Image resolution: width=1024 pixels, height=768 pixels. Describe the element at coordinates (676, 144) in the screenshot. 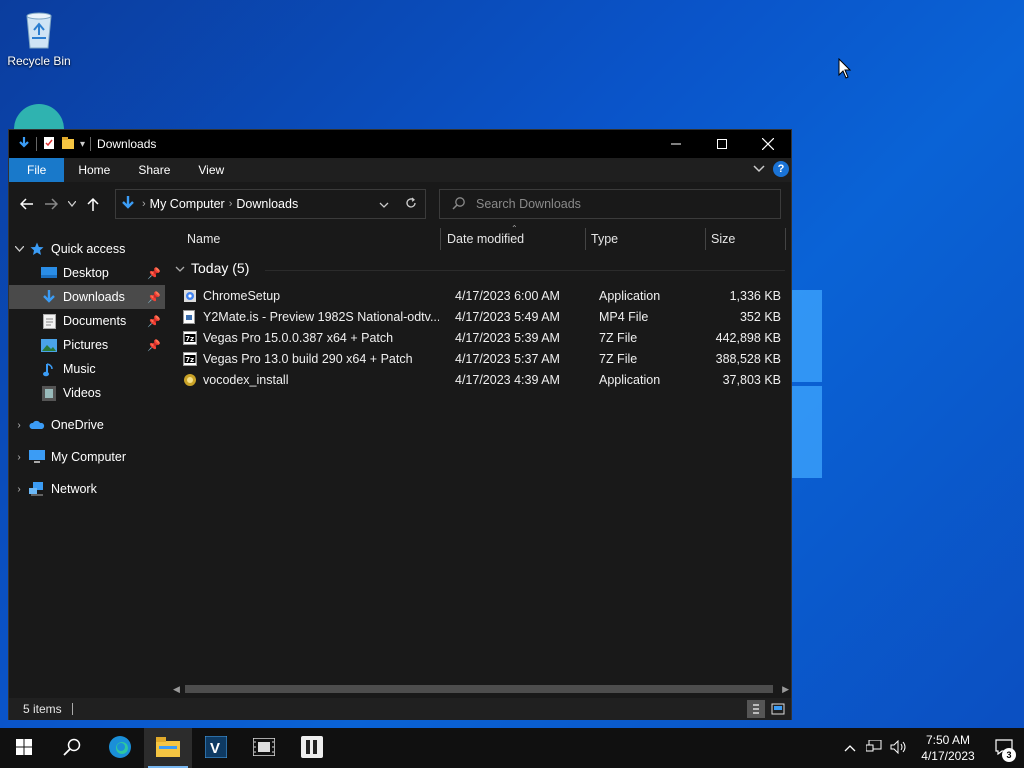

I see `minimize-button` at that location.